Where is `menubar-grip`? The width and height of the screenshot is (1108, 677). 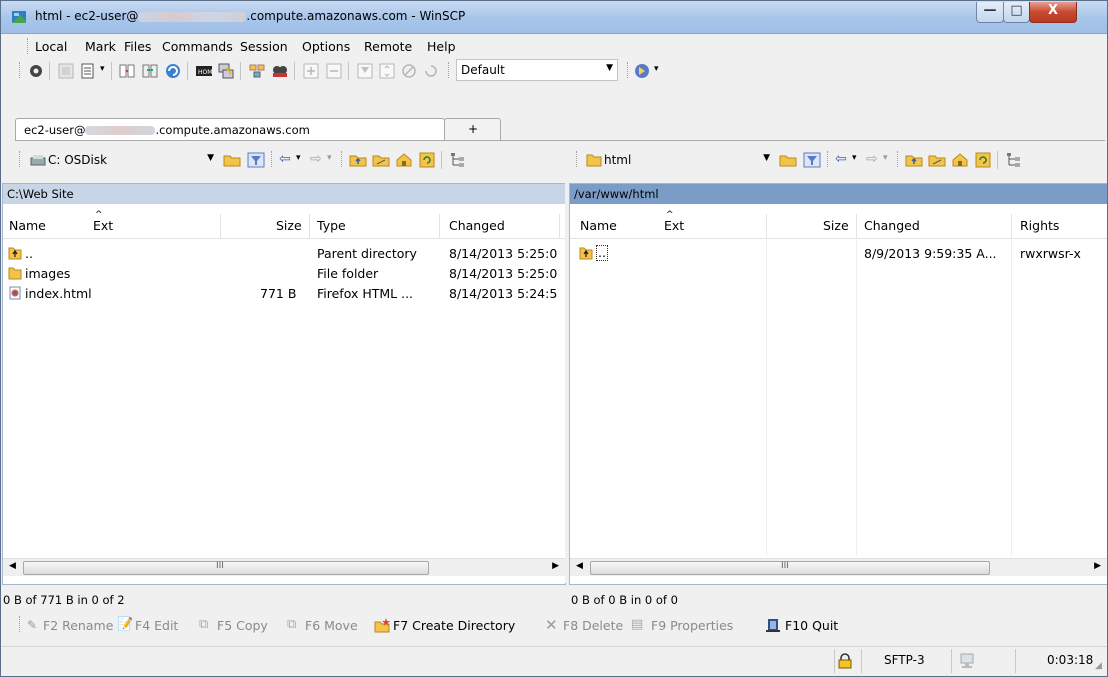
menubar-grip is located at coordinates (28, 46).